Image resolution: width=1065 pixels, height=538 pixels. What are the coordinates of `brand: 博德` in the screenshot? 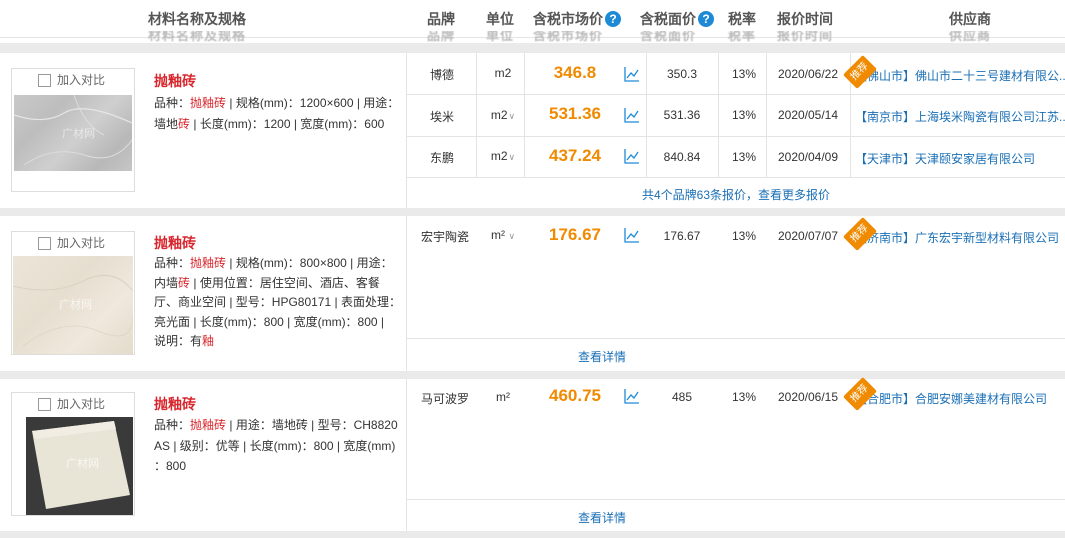 It's located at (442, 74).